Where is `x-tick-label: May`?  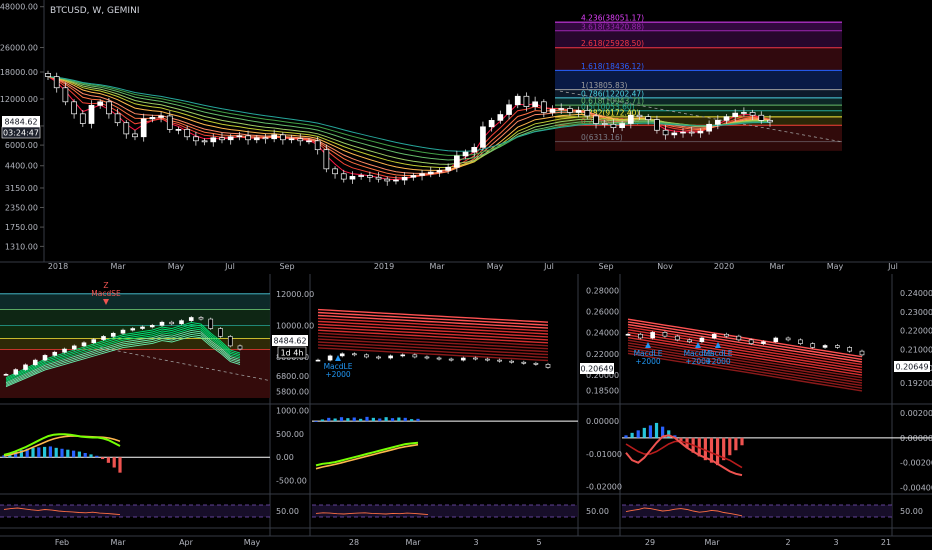 x-tick-label: May is located at coordinates (252, 542).